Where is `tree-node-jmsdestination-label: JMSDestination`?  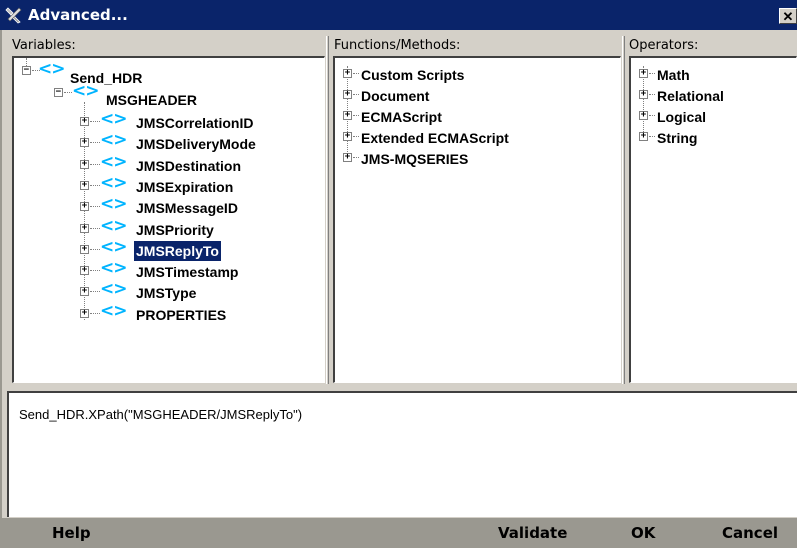
tree-node-jmsdestination-label: JMSDestination is located at coordinates (189, 165).